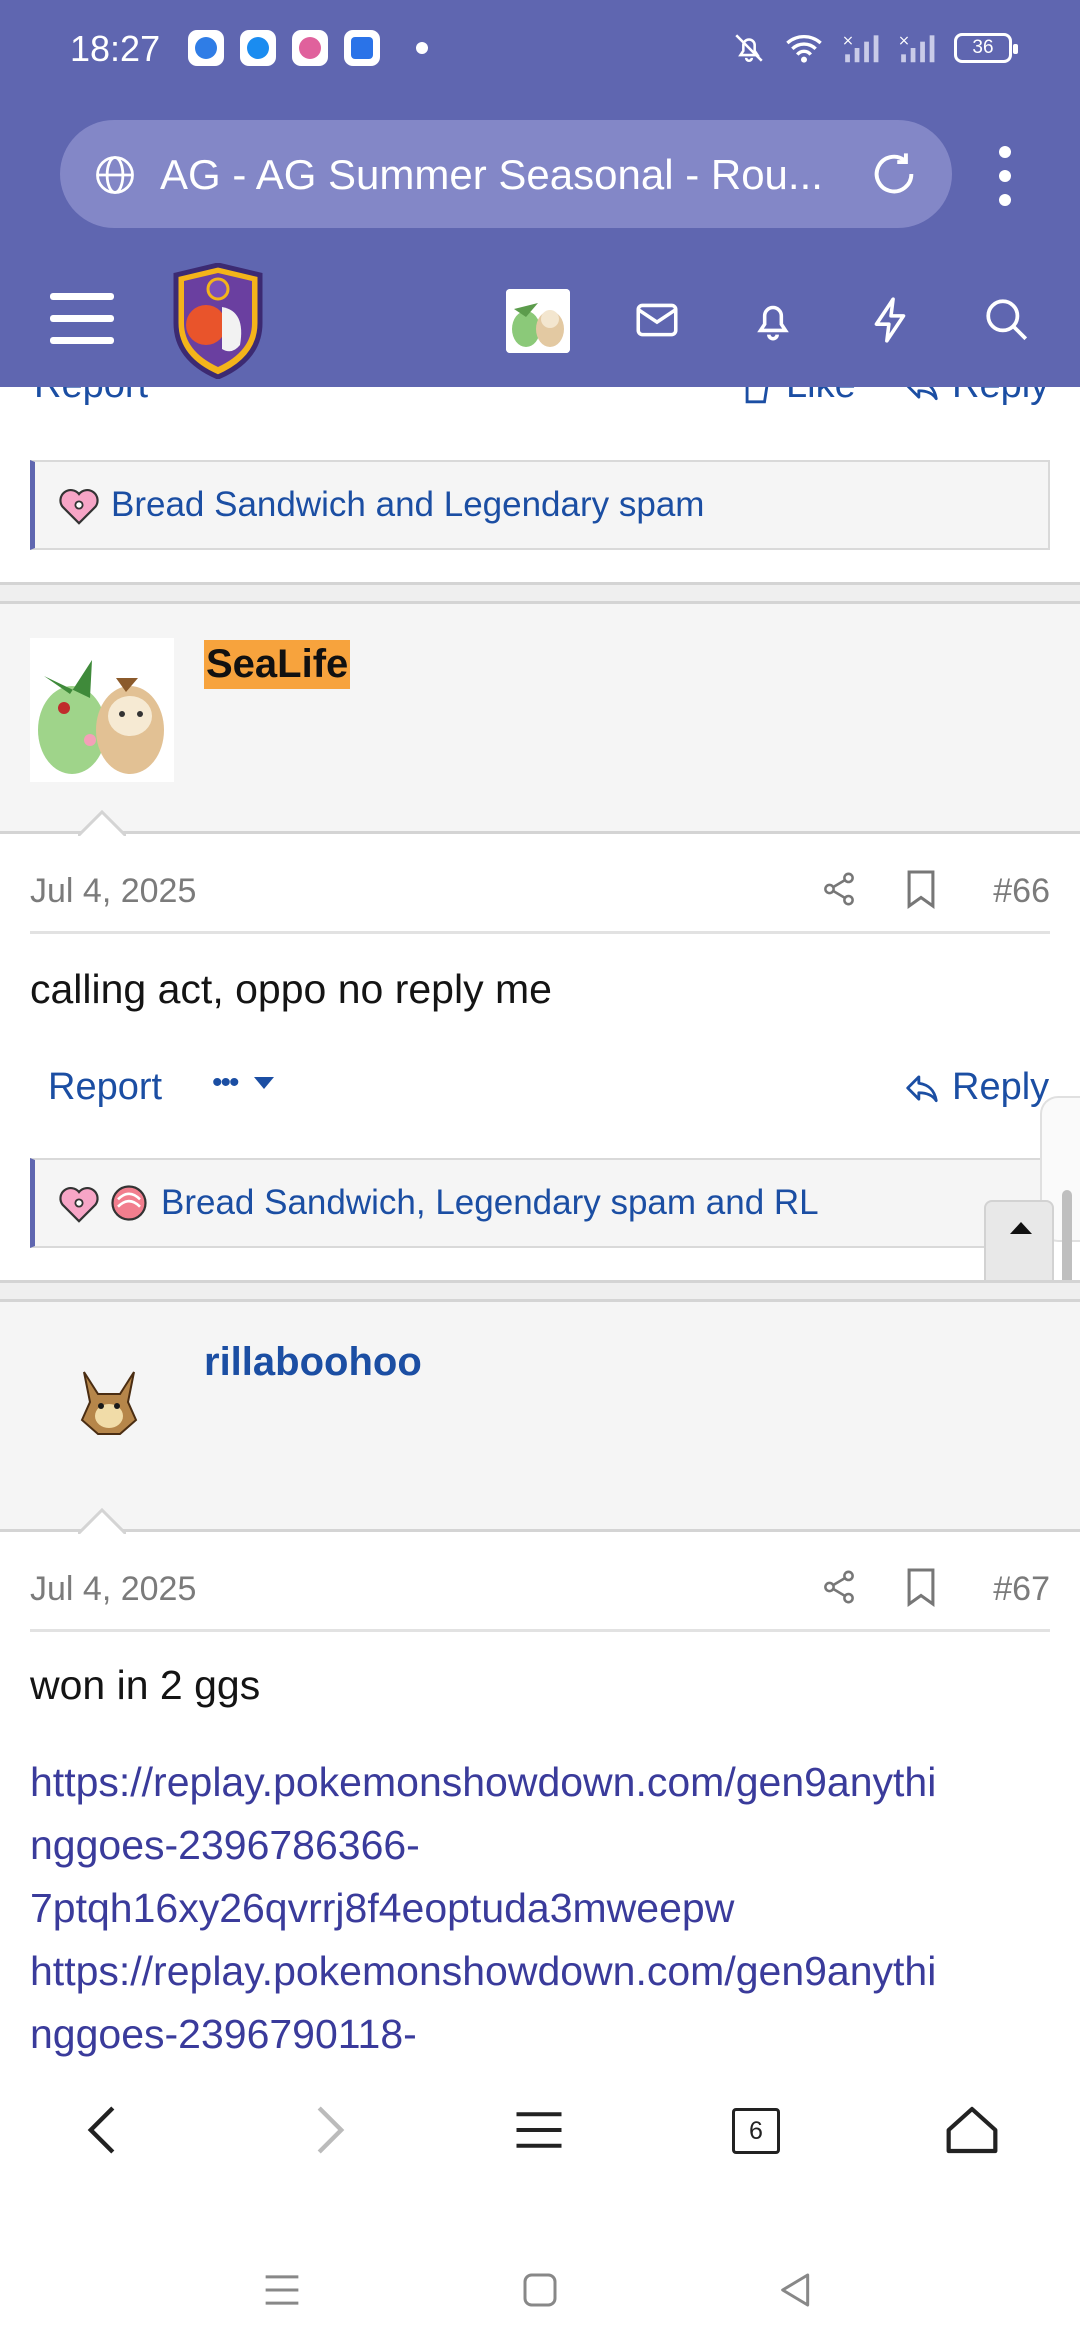 The width and height of the screenshot is (1080, 2340). Describe the element at coordinates (916, 48) in the screenshot. I see `signal-icon-2: ×` at that location.